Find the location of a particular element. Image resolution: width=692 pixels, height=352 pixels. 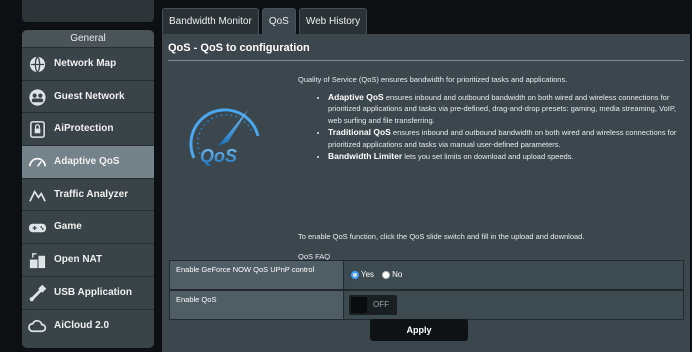

sidebar-item-aicloud: AiCloud 2.0 is located at coordinates (88, 325).